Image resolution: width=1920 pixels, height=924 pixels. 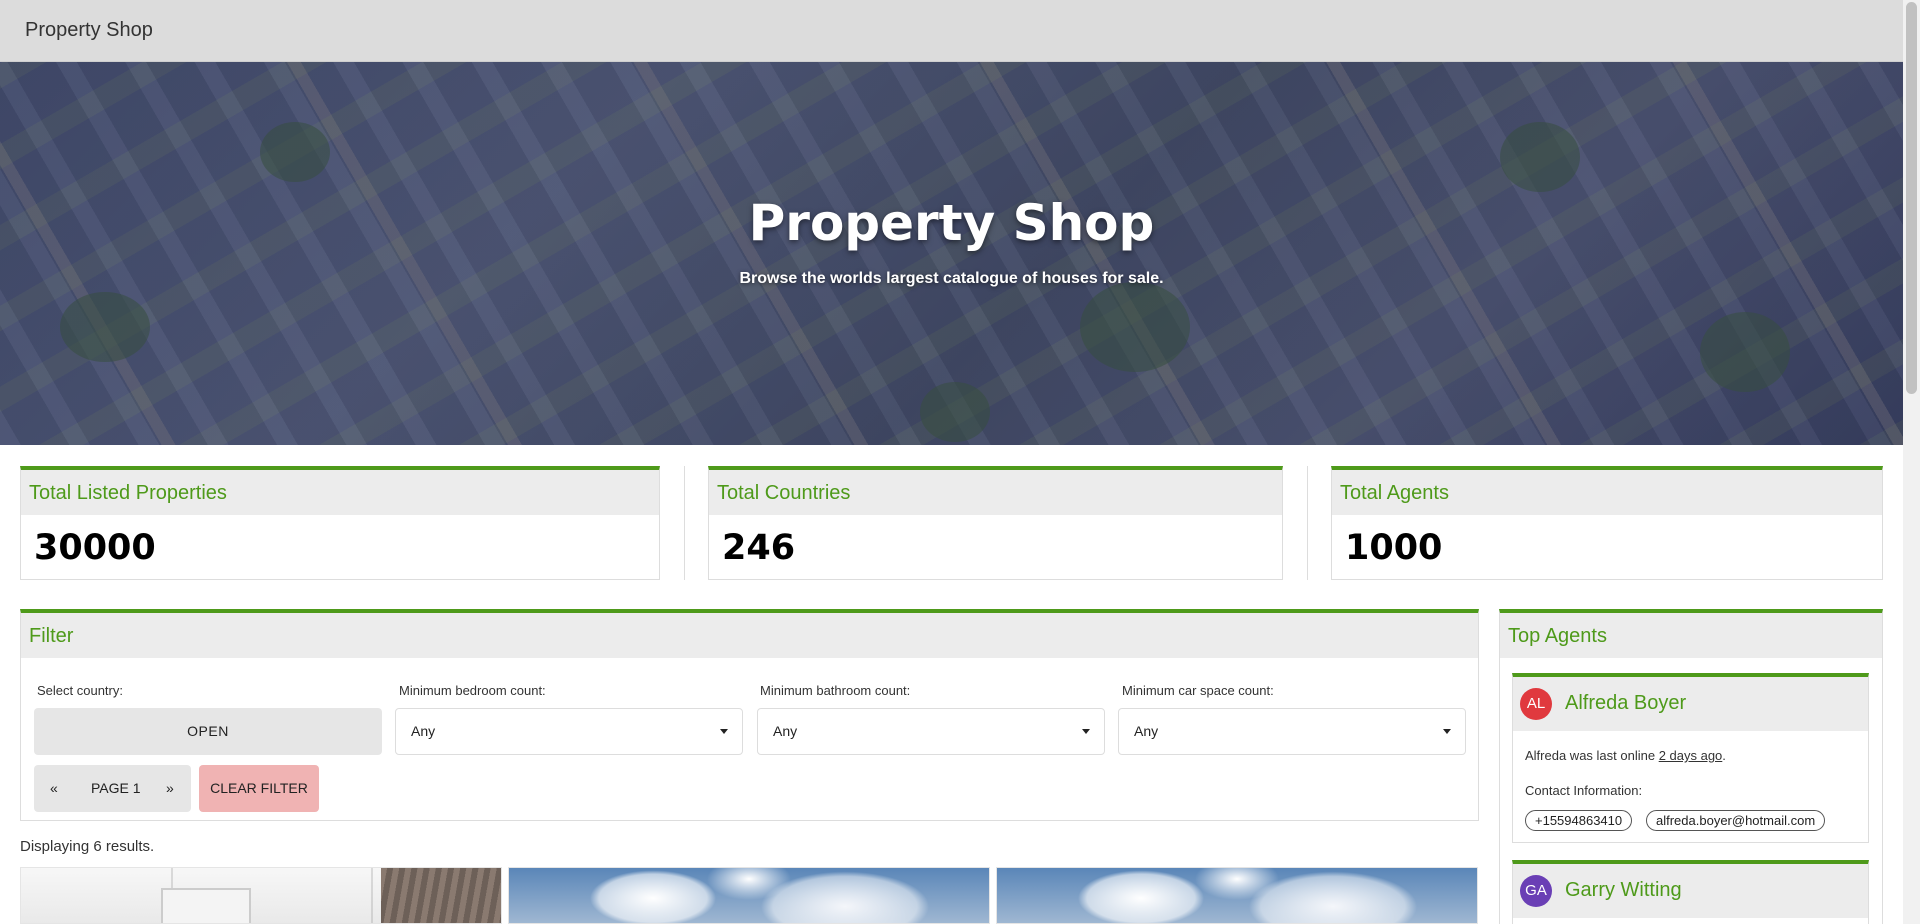 What do you see at coordinates (1911, 198) in the screenshot?
I see `scrollbar-thumb` at bounding box center [1911, 198].